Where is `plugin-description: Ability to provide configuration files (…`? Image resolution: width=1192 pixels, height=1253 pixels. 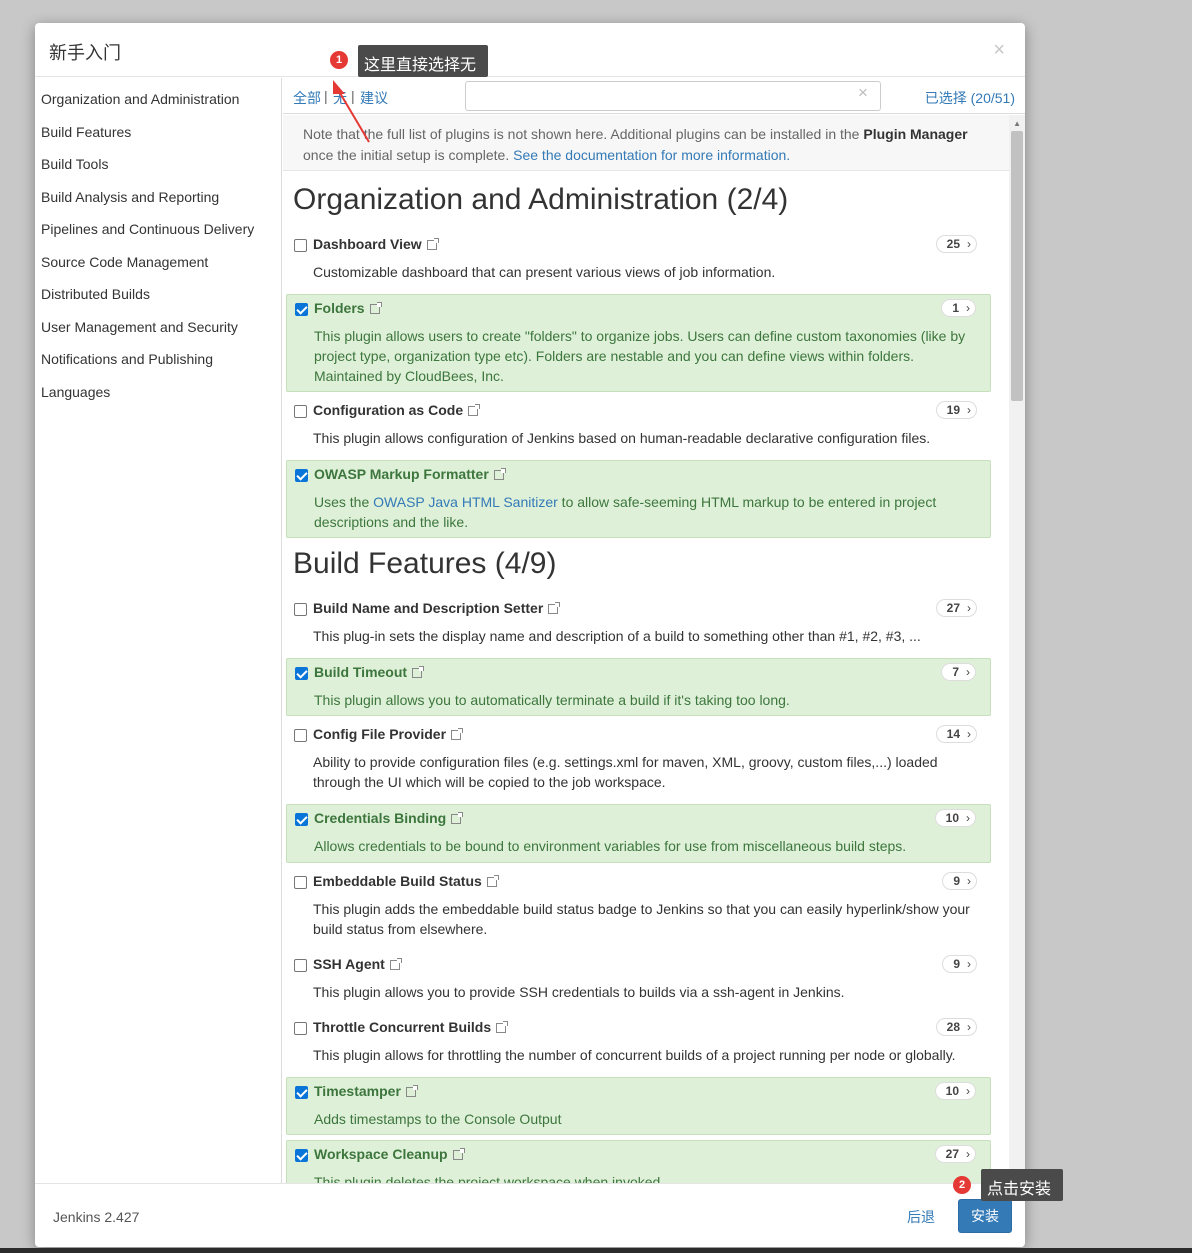
plugin-description: Ability to provide configuration files (… is located at coordinates (625, 772).